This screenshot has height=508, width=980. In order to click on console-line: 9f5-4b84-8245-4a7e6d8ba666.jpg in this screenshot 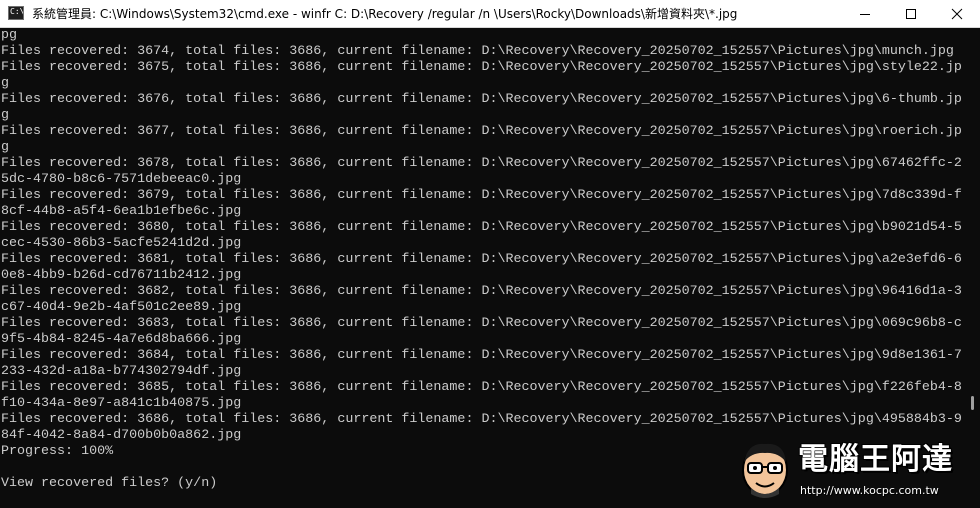, I will do `click(121, 339)`.